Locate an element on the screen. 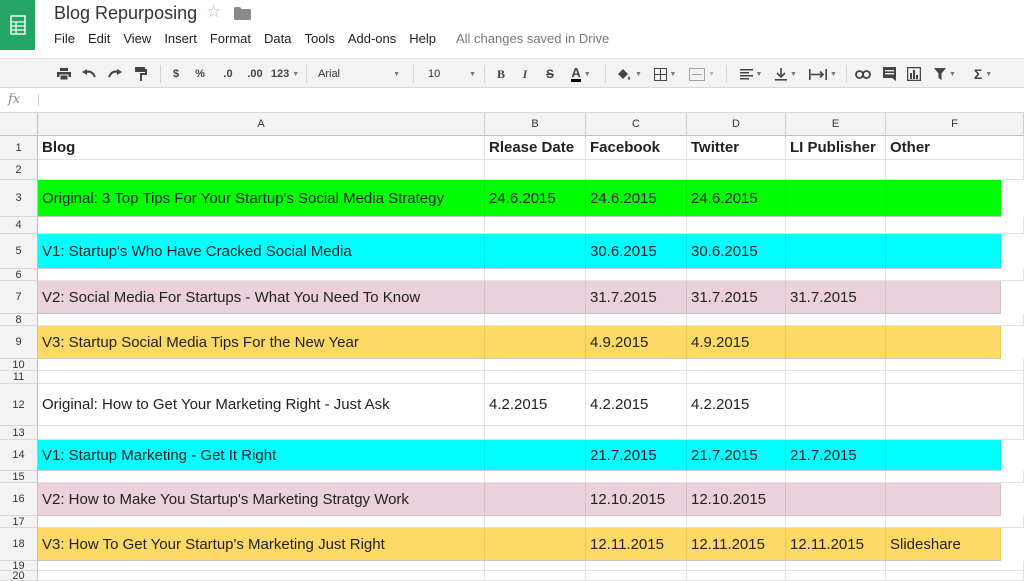 This screenshot has width=1024, height=581. cell-e20 is located at coordinates (836, 576).